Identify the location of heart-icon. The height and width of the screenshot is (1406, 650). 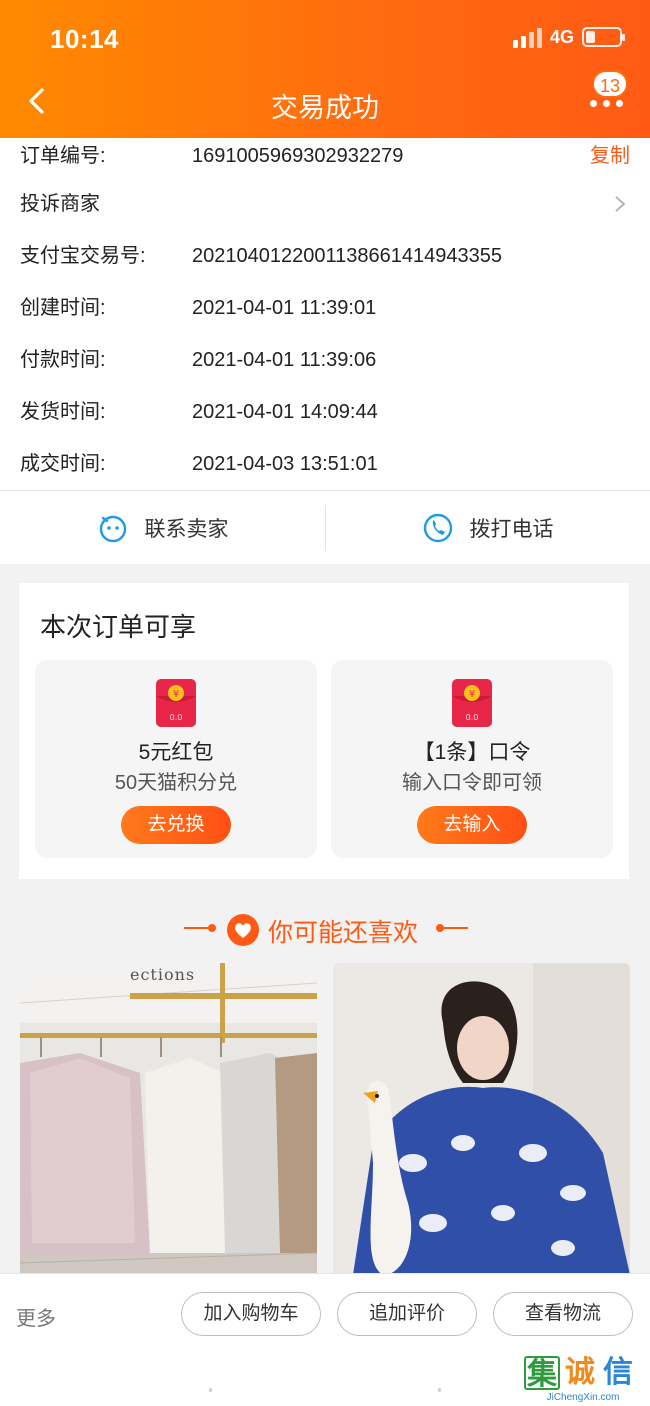
(243, 930).